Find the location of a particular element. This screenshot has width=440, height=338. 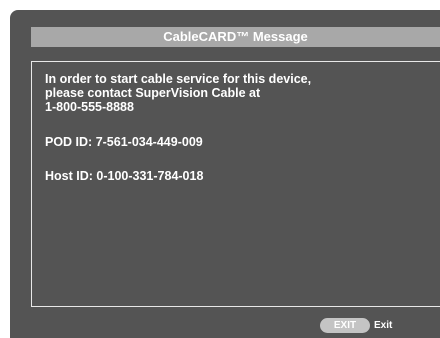

message-line-2: please contact SuperVision Cable at is located at coordinates (153, 93).